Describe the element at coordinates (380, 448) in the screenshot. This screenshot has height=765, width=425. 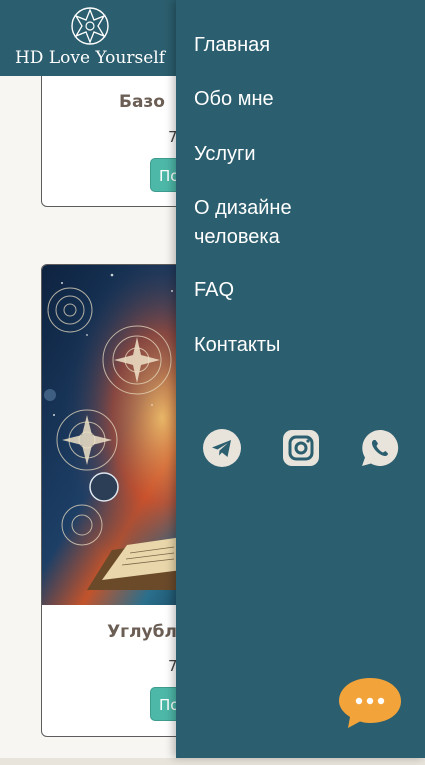
I see `whatsapp-icon` at that location.